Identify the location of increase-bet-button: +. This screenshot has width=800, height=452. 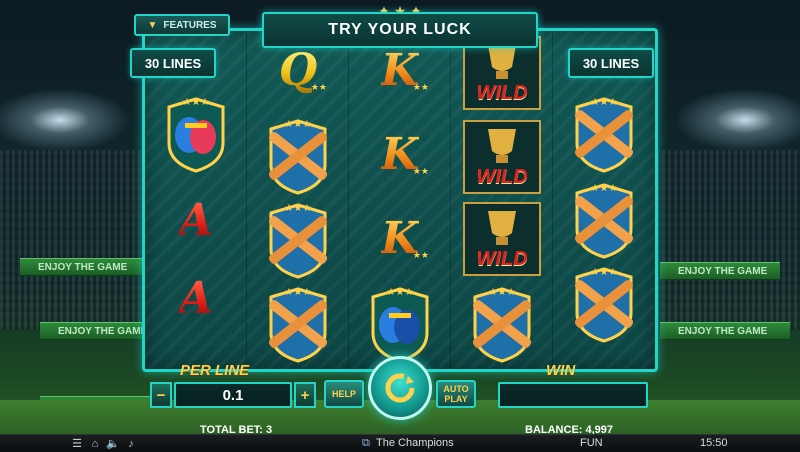
(305, 395).